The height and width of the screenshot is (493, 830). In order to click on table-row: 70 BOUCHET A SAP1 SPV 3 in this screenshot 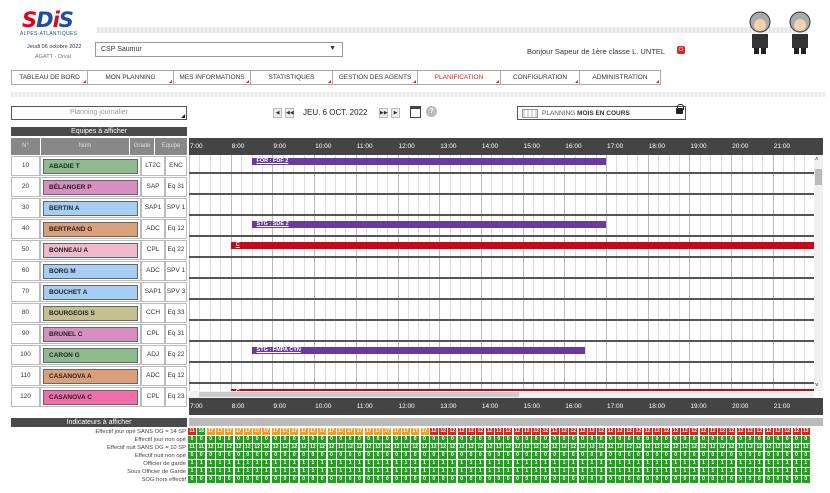, I will do `click(99, 292)`.